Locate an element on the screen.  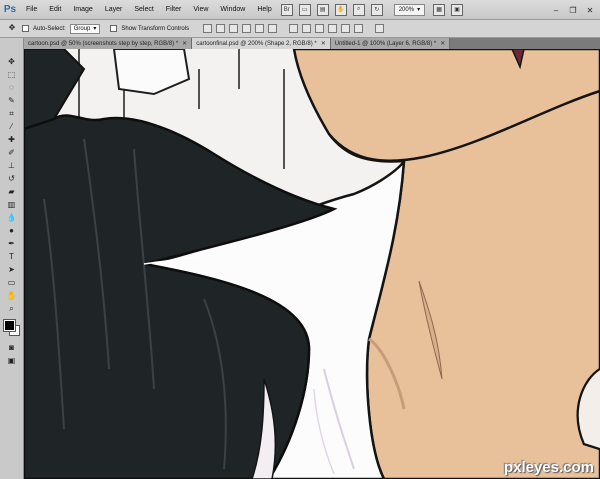
menu-help: Help is located at coordinates (264, 10).